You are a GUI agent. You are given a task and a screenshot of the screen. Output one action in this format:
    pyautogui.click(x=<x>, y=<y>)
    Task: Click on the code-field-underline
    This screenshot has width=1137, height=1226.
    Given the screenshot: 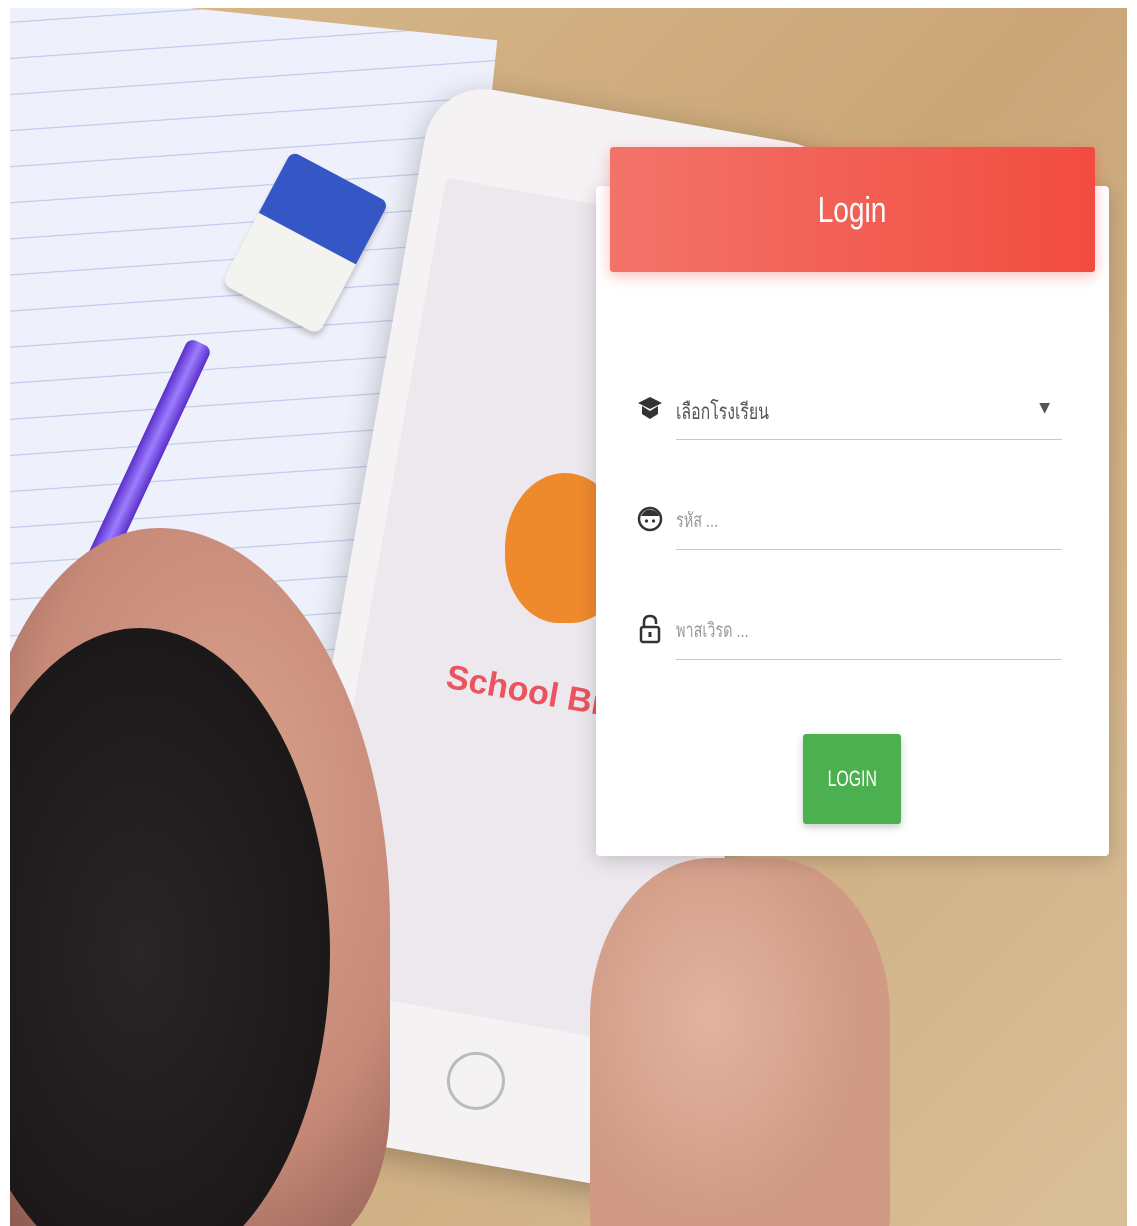 What is the action you would take?
    pyautogui.click(x=869, y=549)
    